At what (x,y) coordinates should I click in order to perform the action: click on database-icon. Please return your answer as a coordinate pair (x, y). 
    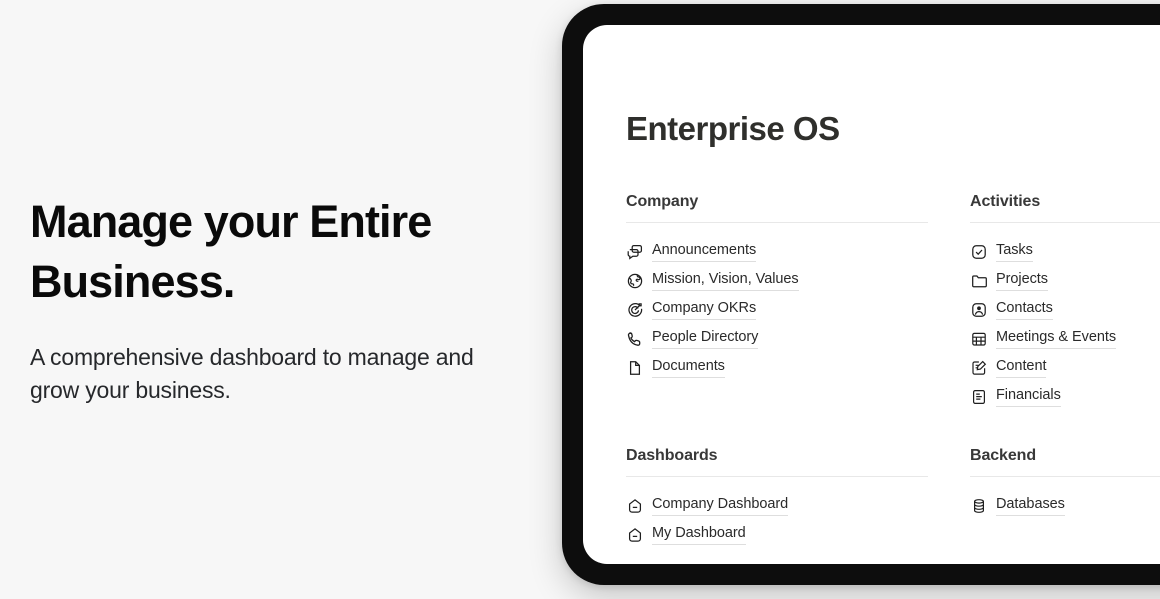
    Looking at the image, I should click on (978, 505).